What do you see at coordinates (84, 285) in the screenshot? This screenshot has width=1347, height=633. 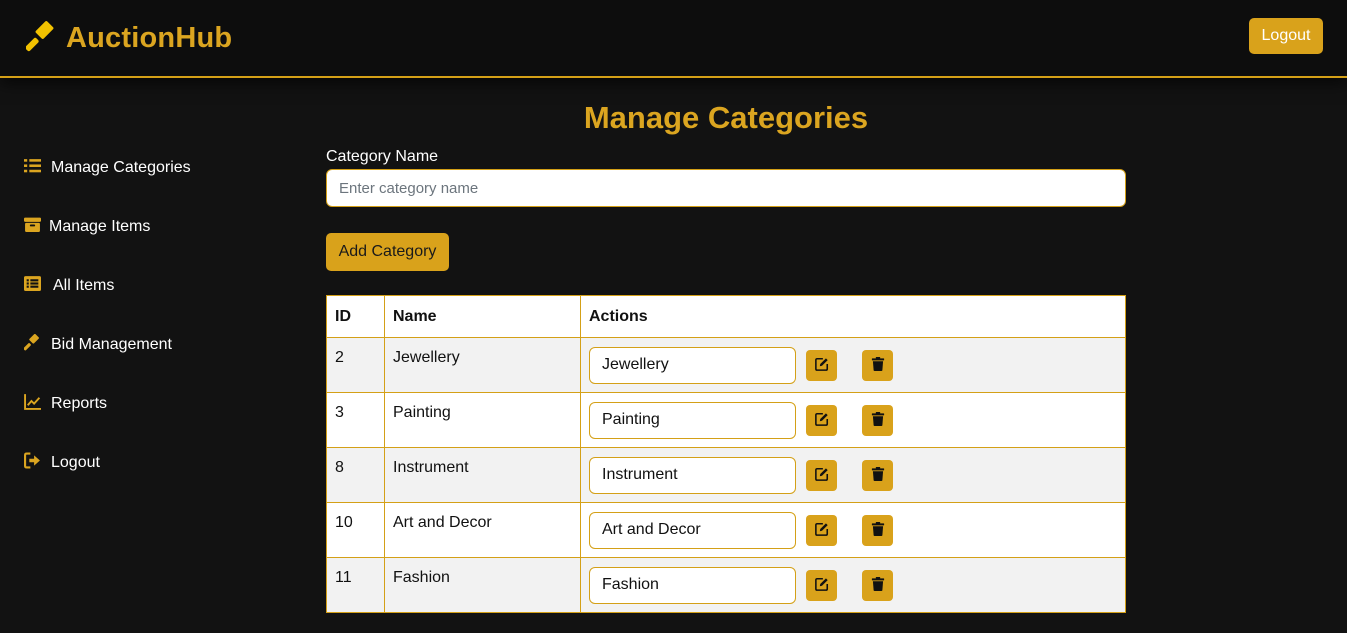 I see `sidebar-item-label: All Items` at bounding box center [84, 285].